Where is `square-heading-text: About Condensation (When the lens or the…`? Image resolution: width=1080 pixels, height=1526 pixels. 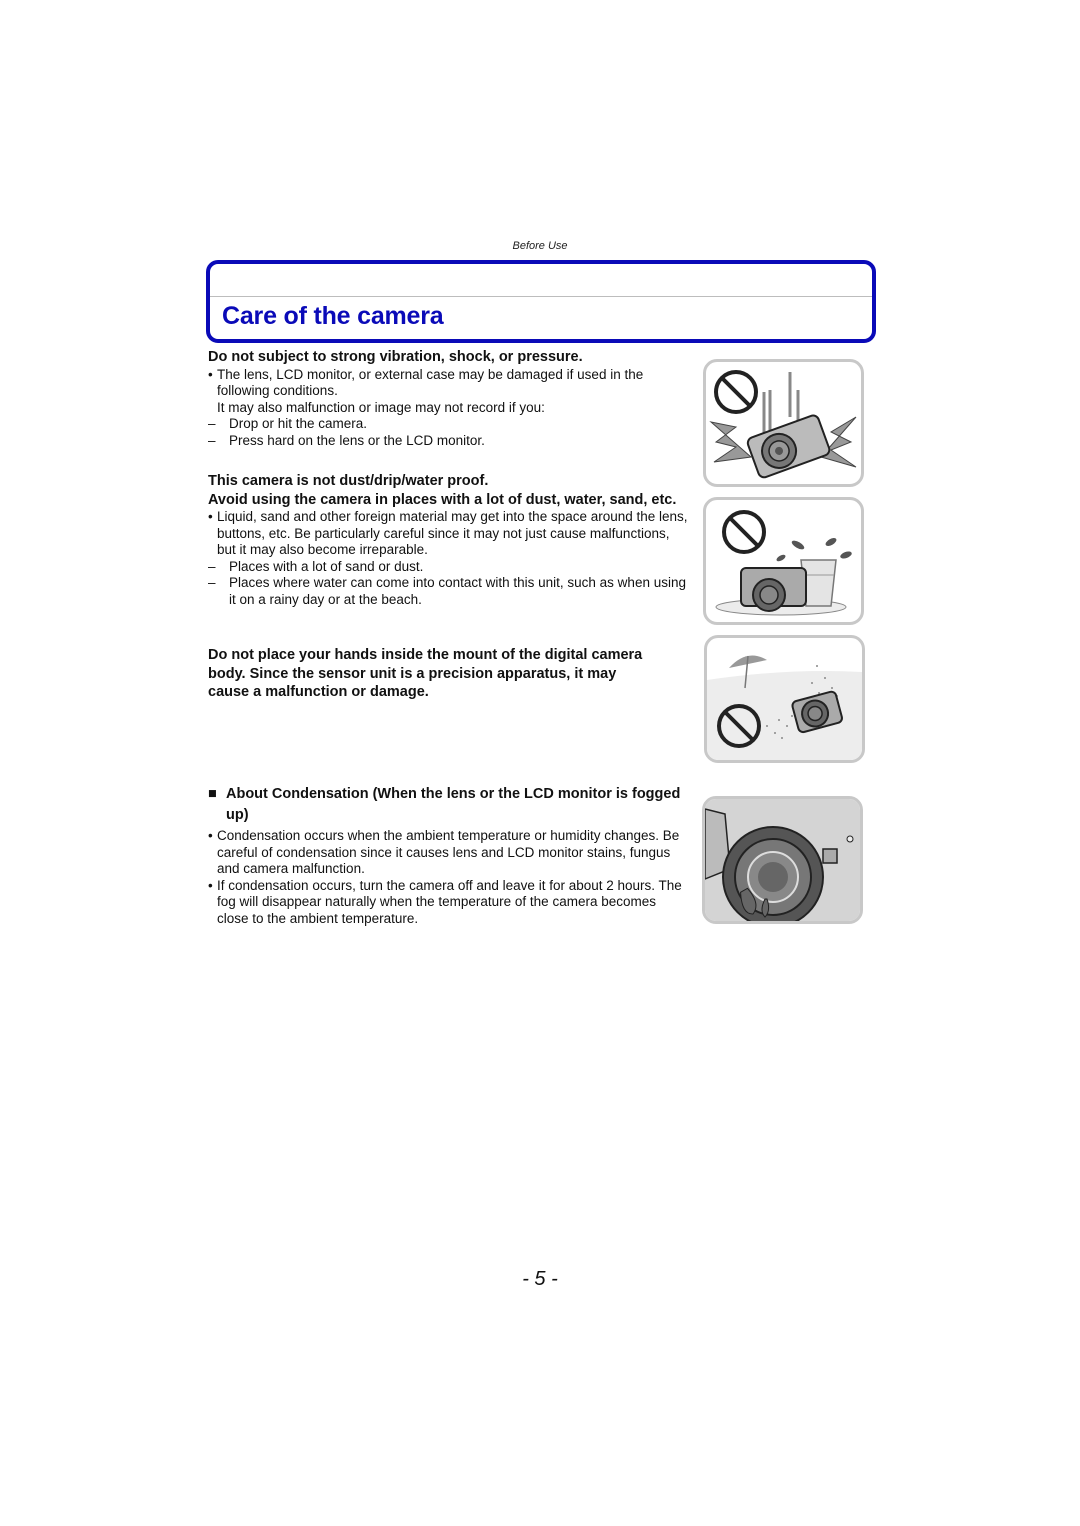
square-heading-text: About Condensation (When the lens or the… is located at coordinates (453, 804).